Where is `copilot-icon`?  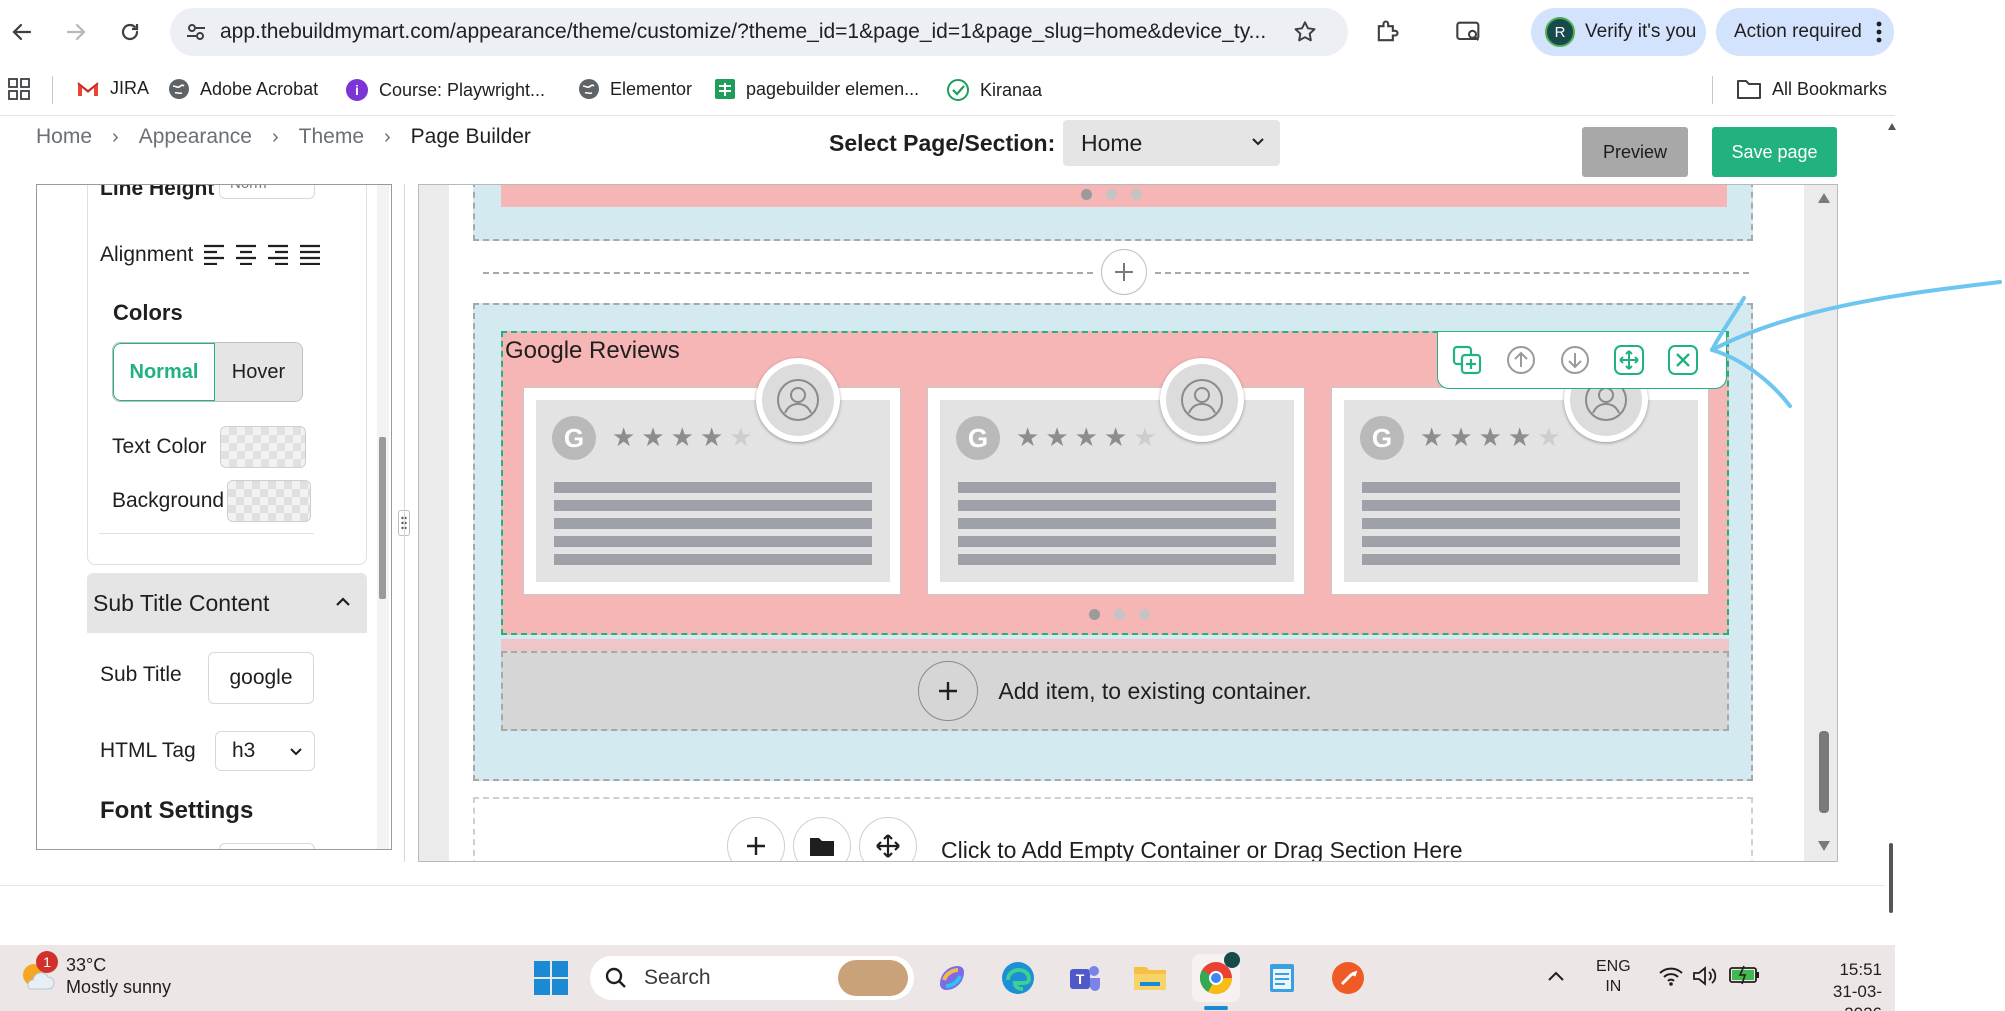 copilot-icon is located at coordinates (952, 978).